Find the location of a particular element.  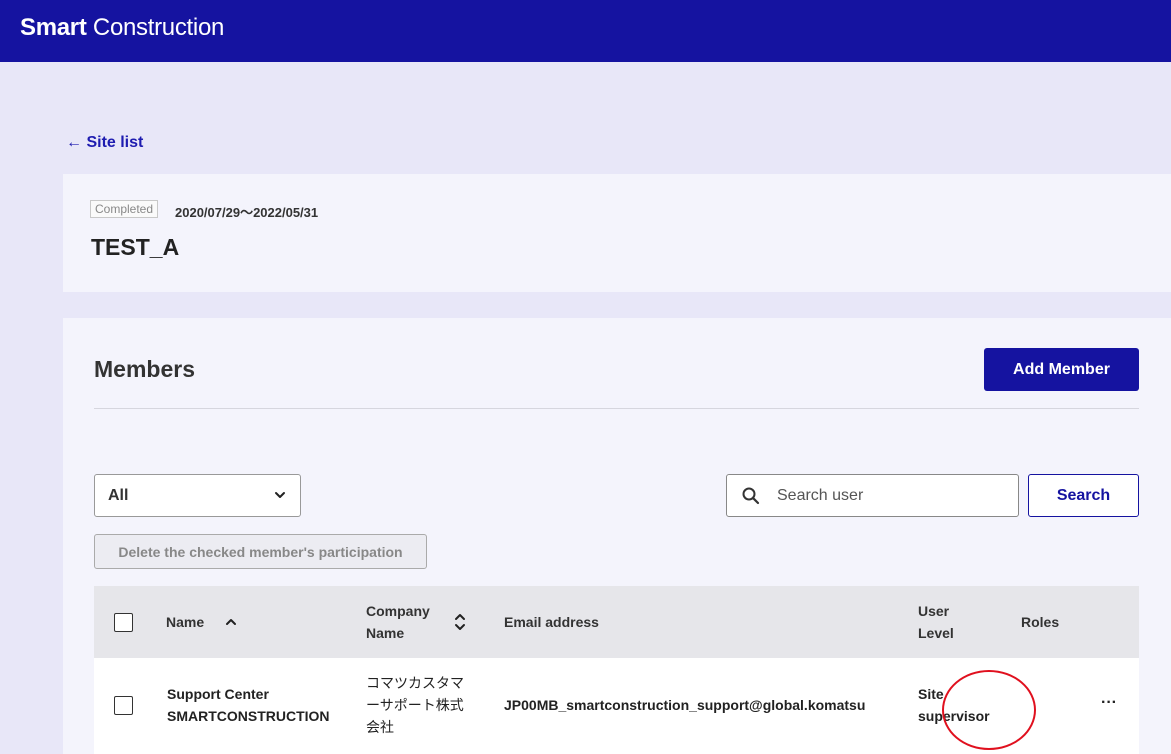

site-period: 2020/07/29～2022/05/31 is located at coordinates (247, 212).